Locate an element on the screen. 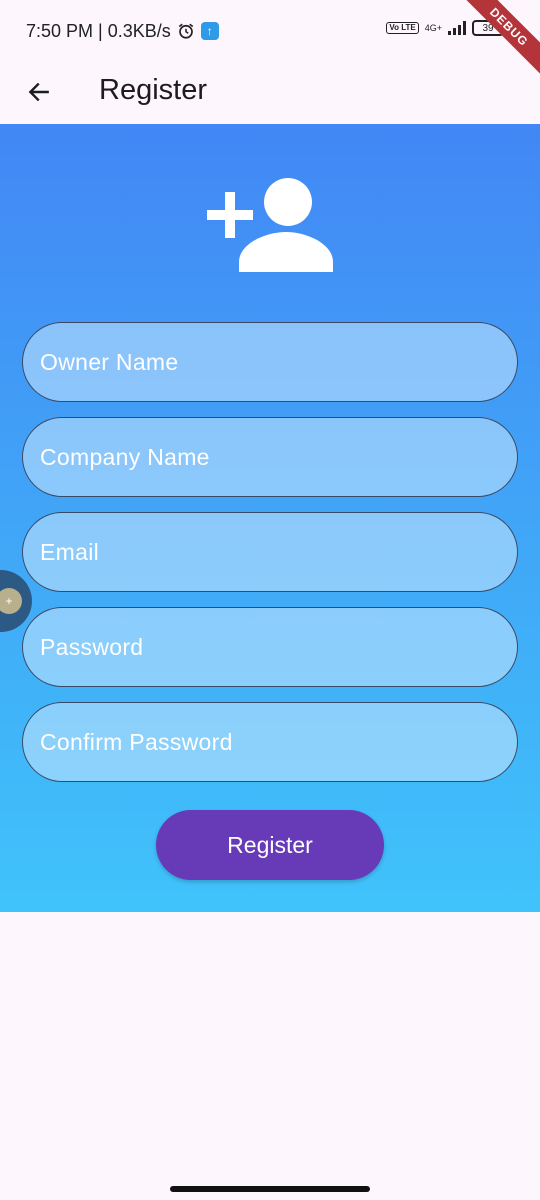 This screenshot has height=1200, width=540. register-button: Register is located at coordinates (270, 845).